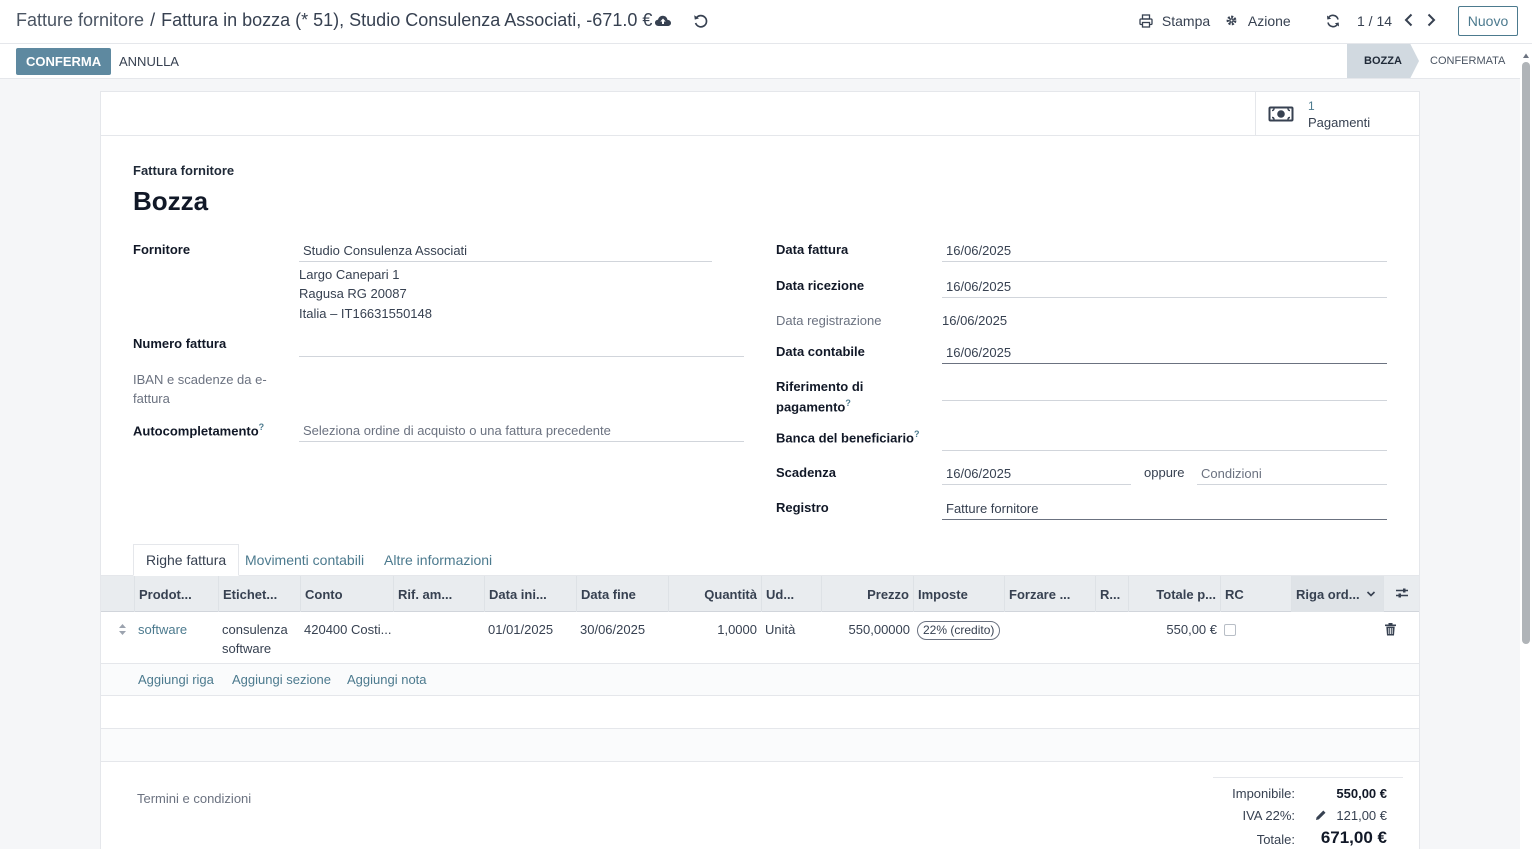 This screenshot has width=1532, height=849. I want to click on bank-field, so click(1164, 440).